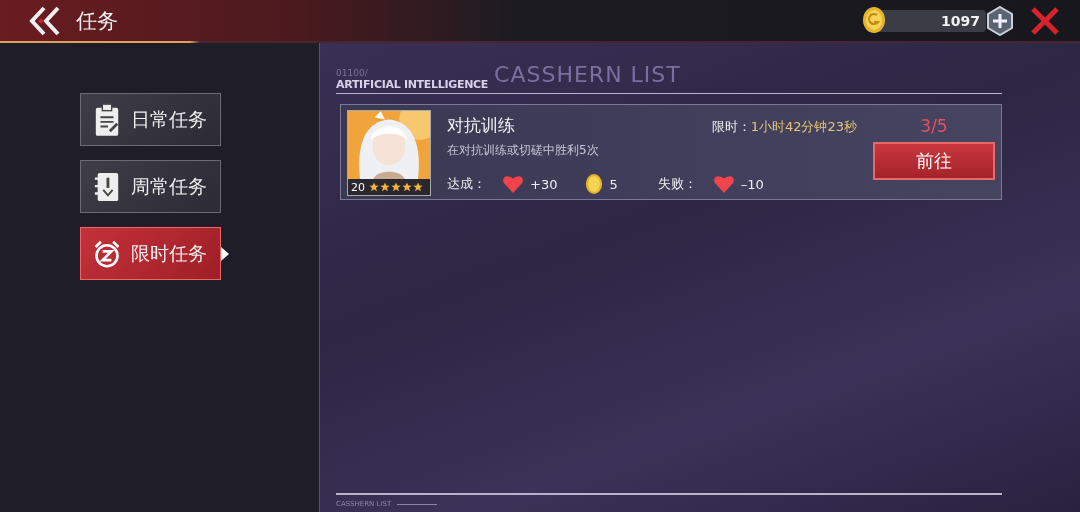 This screenshot has width=1080, height=512. Describe the element at coordinates (1045, 20) in the screenshot. I see `close-icon` at that location.